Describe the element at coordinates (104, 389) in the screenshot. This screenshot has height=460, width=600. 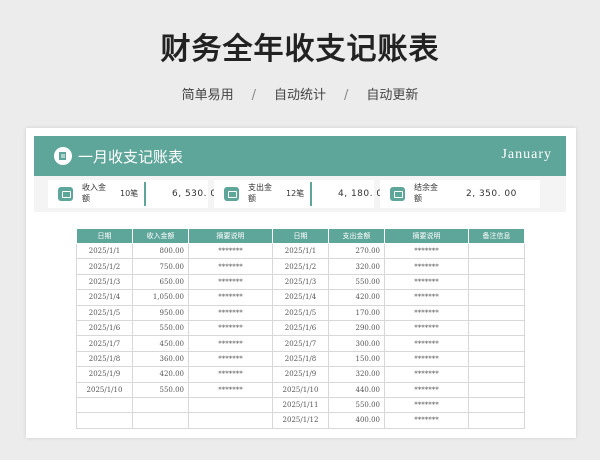
I see `income-date-cell: 2025/1/10` at that location.